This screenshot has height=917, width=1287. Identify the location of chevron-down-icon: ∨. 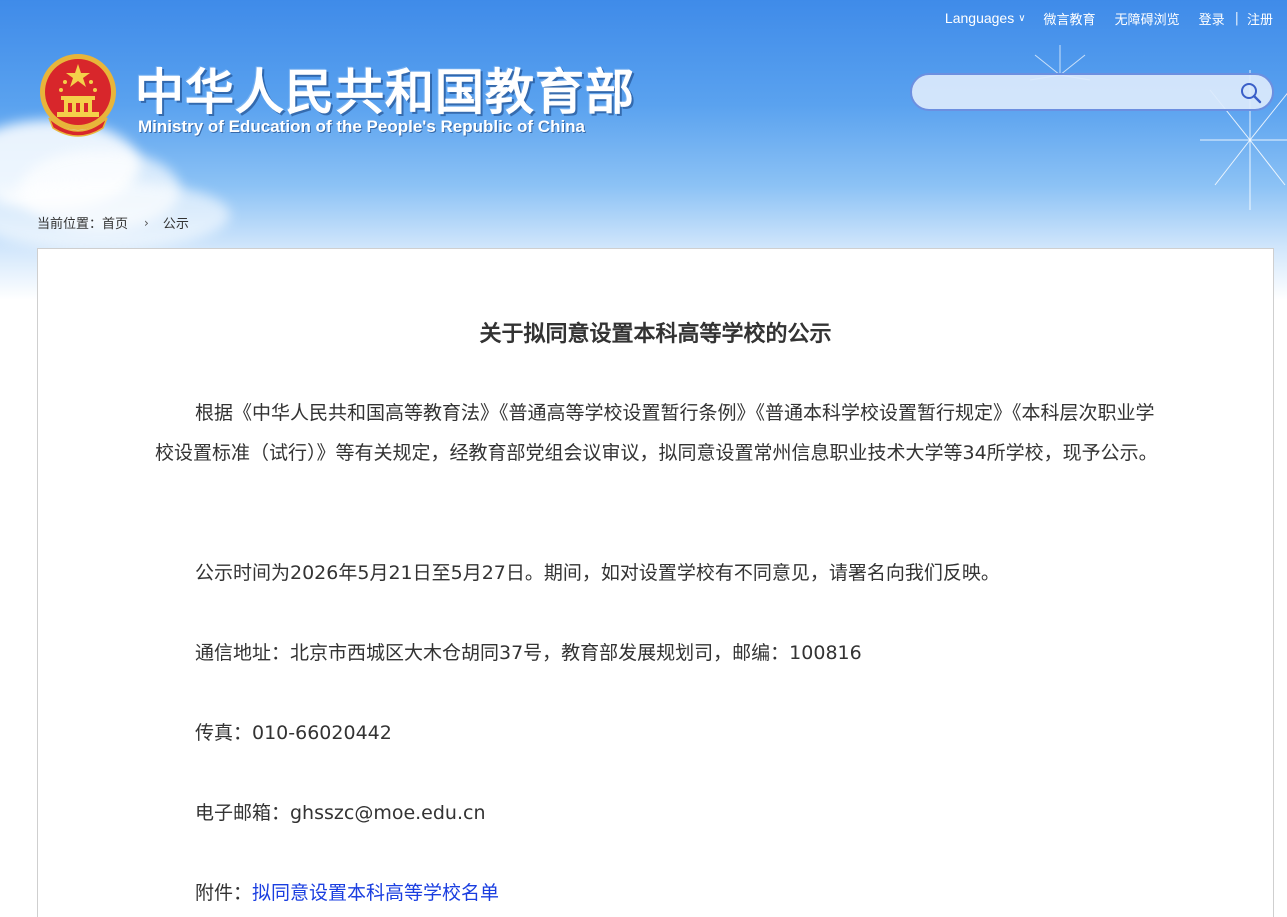
(1022, 18).